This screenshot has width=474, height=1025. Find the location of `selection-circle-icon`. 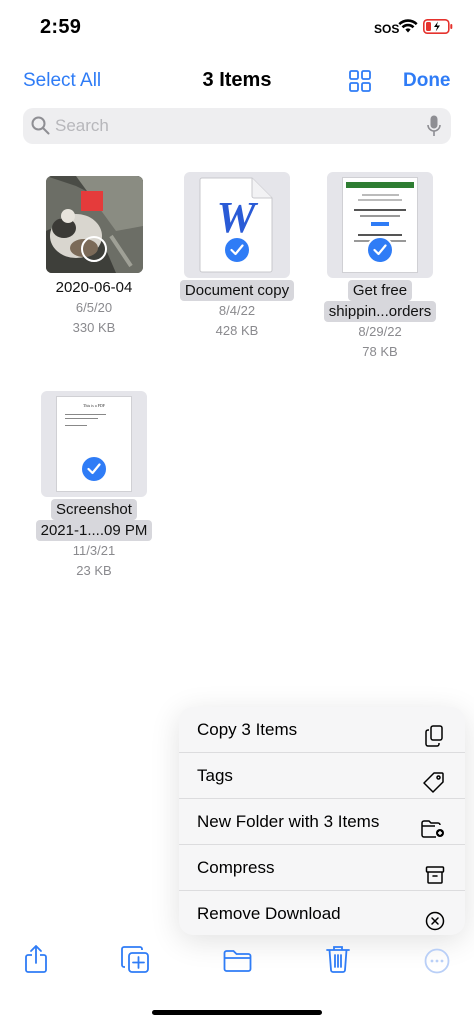

selection-circle-icon is located at coordinates (93, 249).